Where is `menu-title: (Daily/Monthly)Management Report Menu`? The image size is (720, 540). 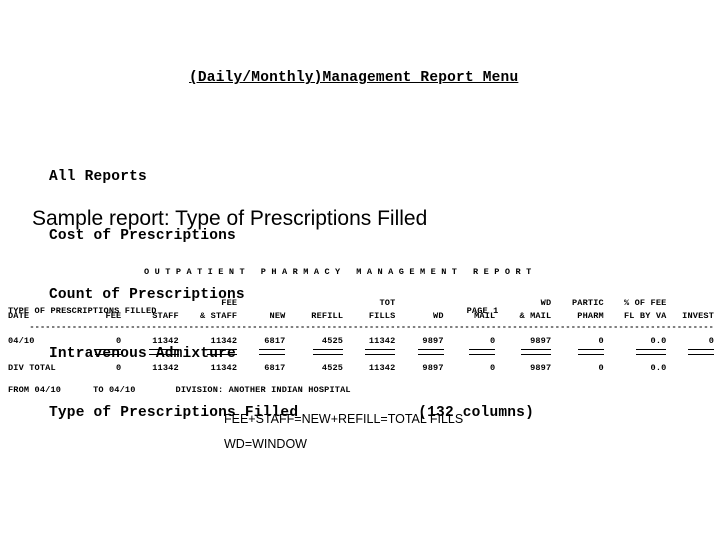 menu-title: (Daily/Monthly)Management Report Menu is located at coordinates (354, 78).